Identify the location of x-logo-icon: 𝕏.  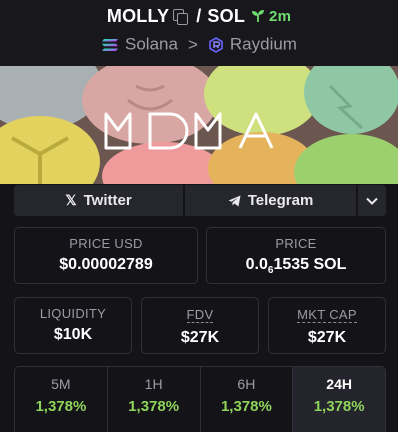
(71, 200).